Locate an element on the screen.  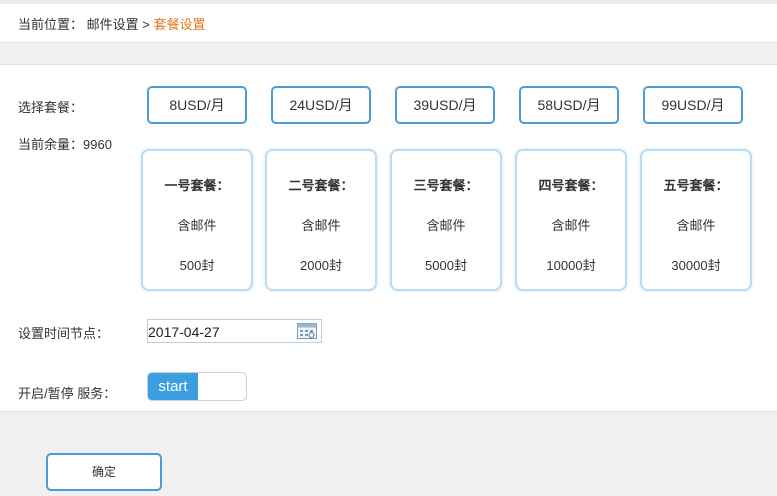
breadcrumb-current: 套餐设置 is located at coordinates (179, 24).